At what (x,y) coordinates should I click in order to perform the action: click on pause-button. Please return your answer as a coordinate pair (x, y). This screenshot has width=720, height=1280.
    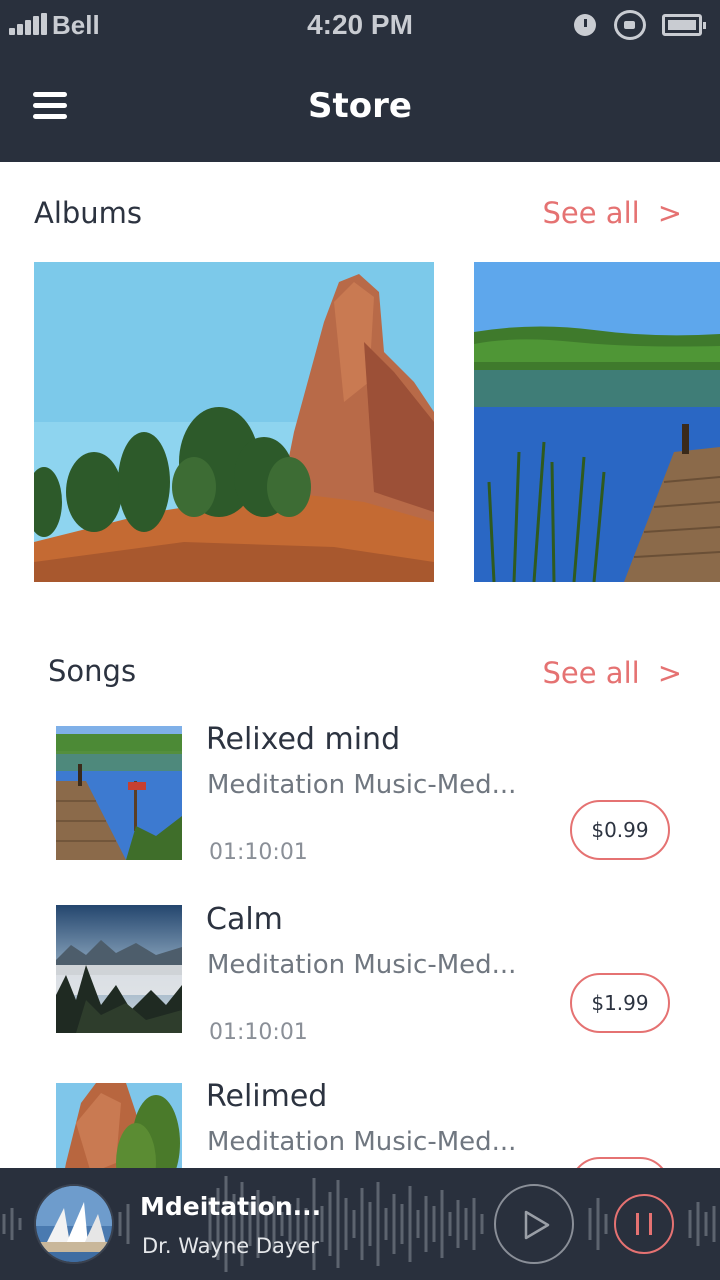
    Looking at the image, I should click on (644, 1224).